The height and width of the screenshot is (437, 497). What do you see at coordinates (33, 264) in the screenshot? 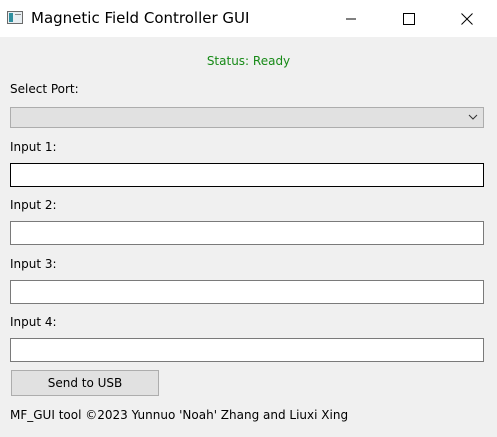
I see `input-3-label: Input 3:` at bounding box center [33, 264].